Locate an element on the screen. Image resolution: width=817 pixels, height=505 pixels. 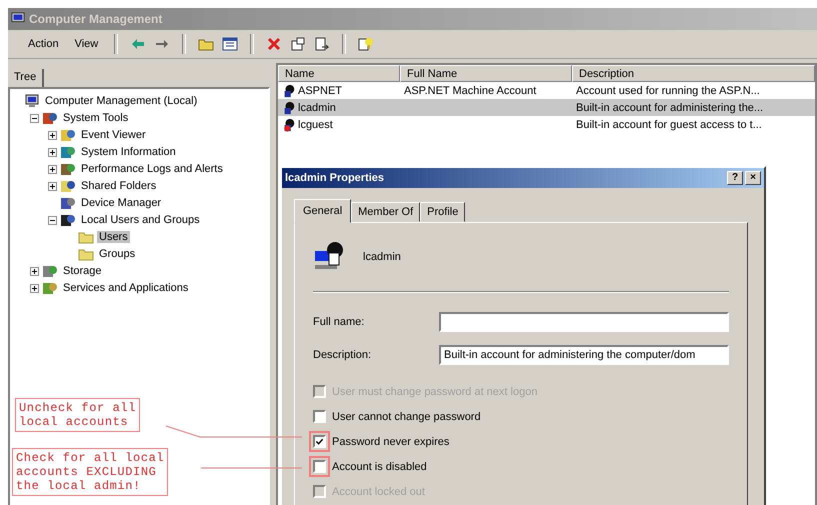
tree-item: Computer Management (Local) is located at coordinates (121, 101).